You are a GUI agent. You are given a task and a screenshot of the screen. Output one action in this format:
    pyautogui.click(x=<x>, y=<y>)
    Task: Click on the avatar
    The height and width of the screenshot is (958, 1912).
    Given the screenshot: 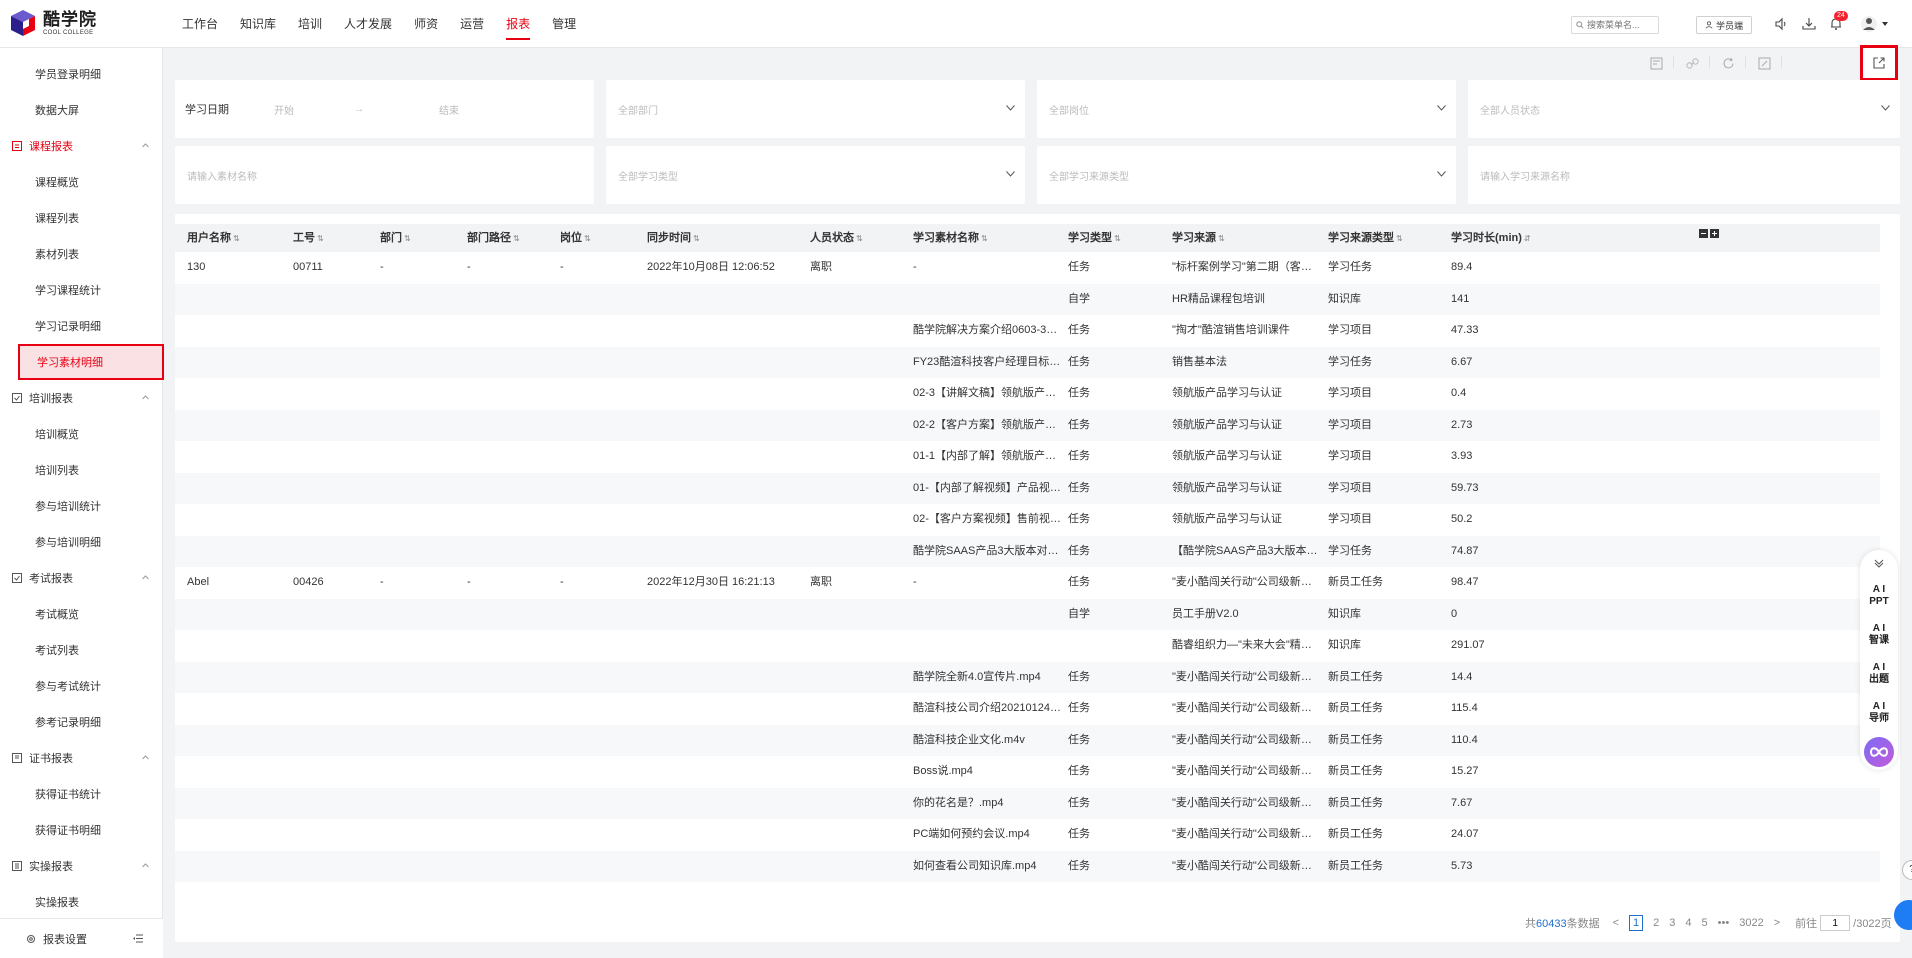 What is the action you would take?
    pyautogui.click(x=1869, y=24)
    